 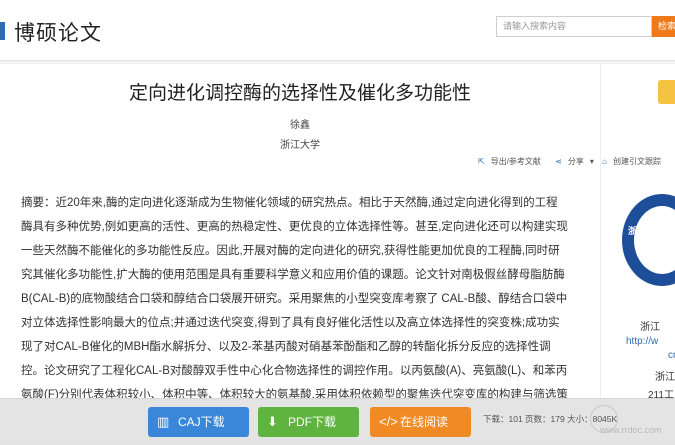 I want to click on caj-download-button: ▥ CAJ下载, so click(x=198, y=422).